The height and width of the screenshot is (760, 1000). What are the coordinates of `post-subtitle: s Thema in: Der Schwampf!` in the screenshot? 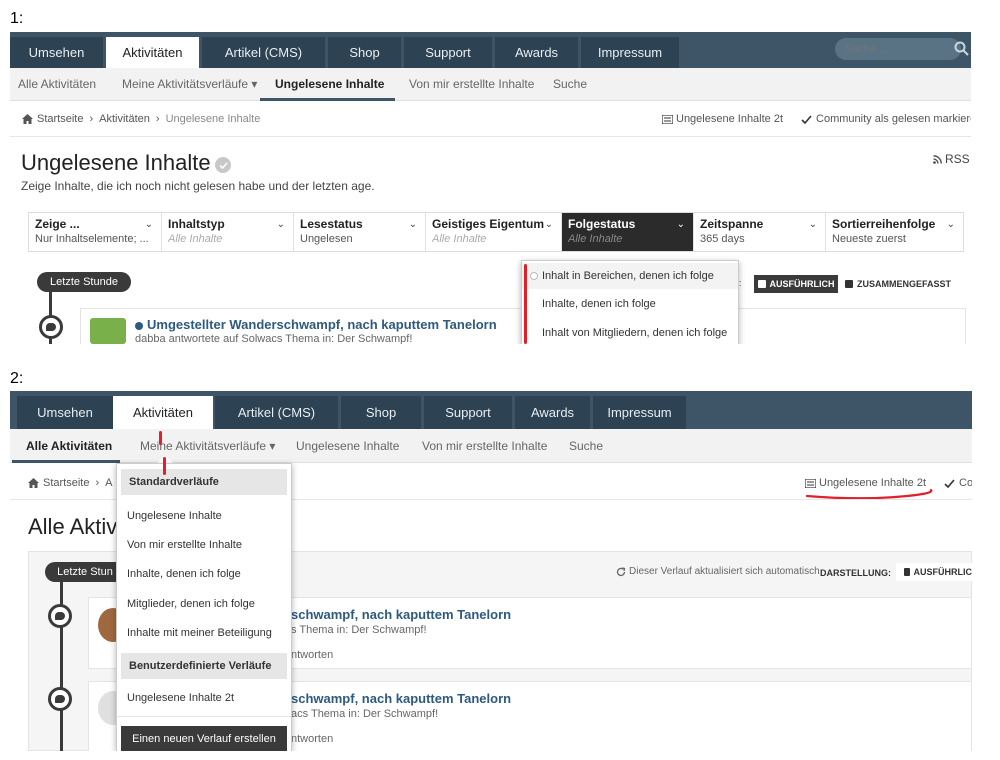 It's located at (359, 630).